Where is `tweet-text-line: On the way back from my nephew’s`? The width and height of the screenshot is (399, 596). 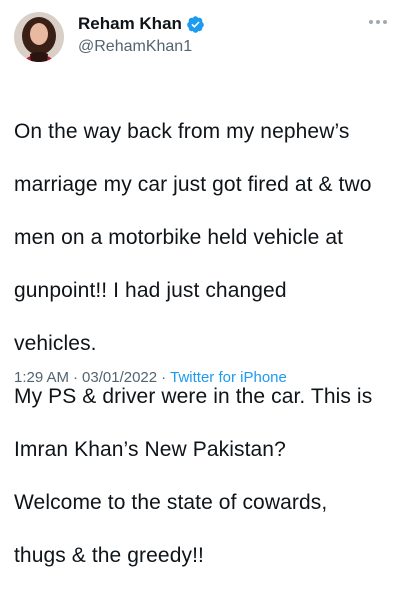
tweet-text-line: On the way back from my nephew’s is located at coordinates (182, 131).